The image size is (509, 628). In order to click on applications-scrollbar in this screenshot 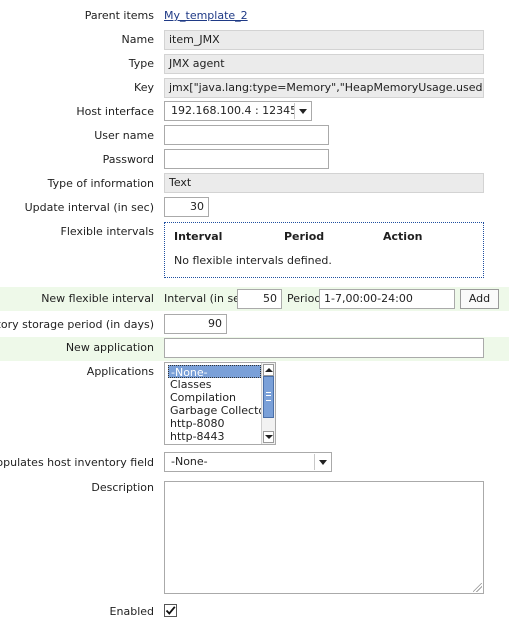, I will do `click(268, 403)`.